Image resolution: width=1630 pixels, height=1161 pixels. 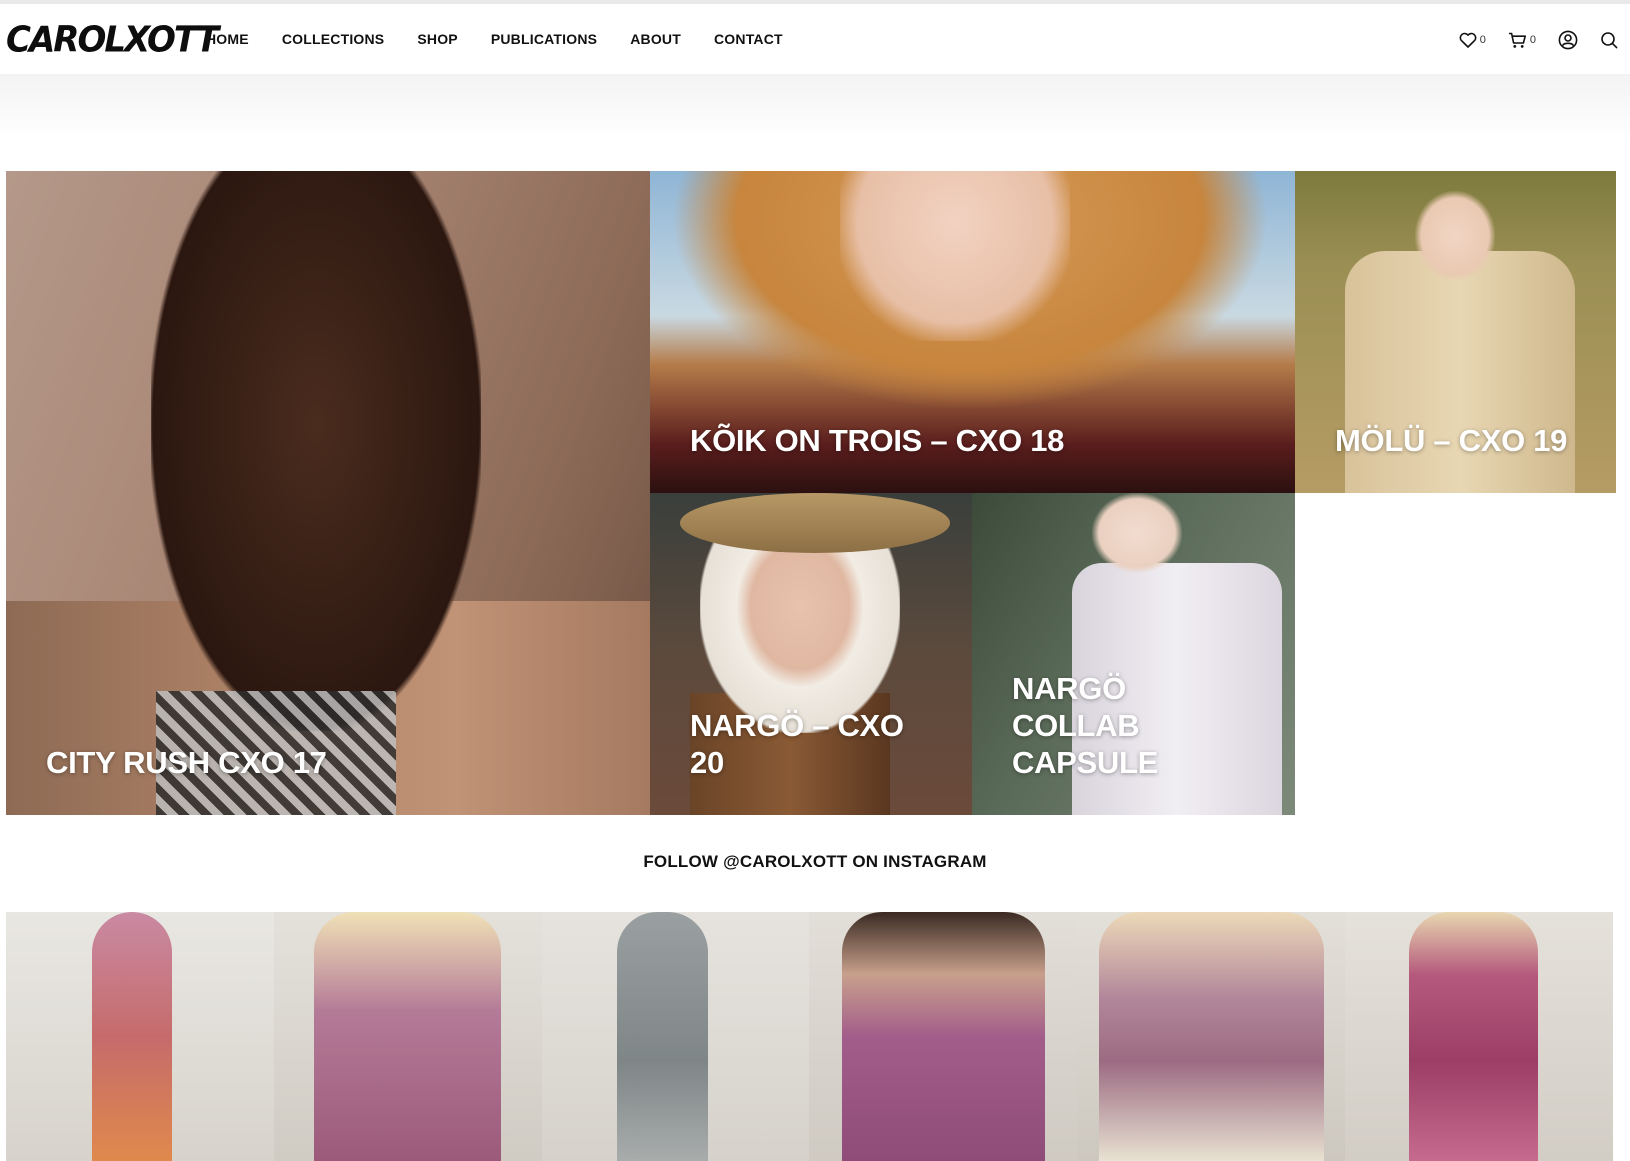 What do you see at coordinates (112, 40) in the screenshot?
I see `site-logo: CAROLXOTT` at bounding box center [112, 40].